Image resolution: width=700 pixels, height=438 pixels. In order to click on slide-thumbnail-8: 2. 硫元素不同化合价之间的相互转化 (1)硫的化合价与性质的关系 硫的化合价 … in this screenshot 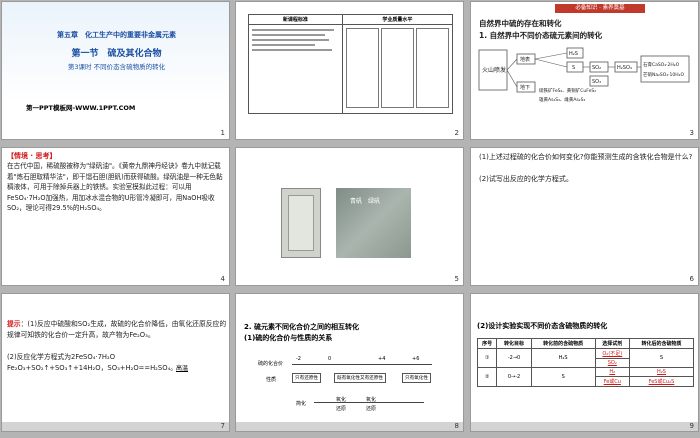, I will do `click(349, 362)`.